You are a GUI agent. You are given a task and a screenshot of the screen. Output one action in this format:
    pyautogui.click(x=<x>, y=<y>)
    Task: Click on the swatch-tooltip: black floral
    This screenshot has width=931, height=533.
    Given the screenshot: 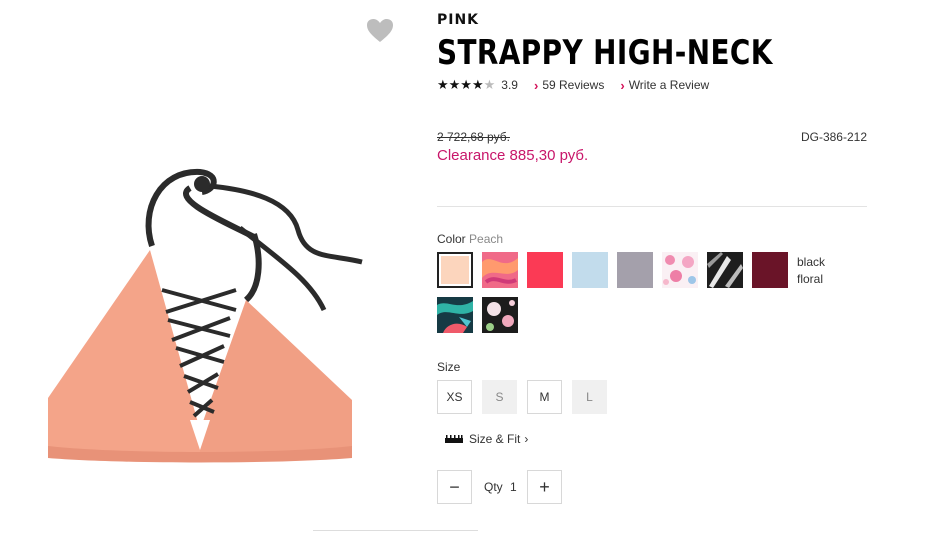 What is the action you would take?
    pyautogui.click(x=811, y=271)
    